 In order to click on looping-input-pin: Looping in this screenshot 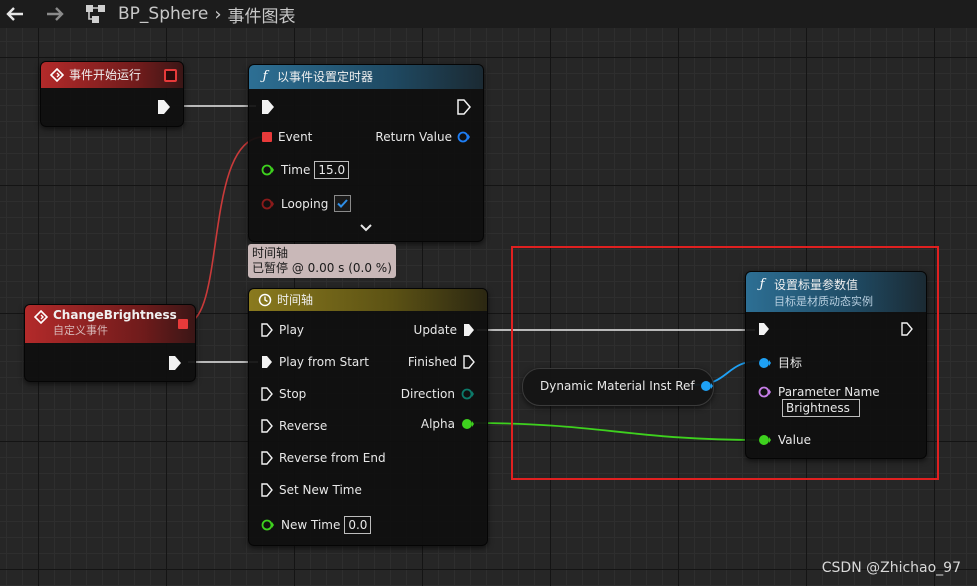, I will do `click(306, 203)`.